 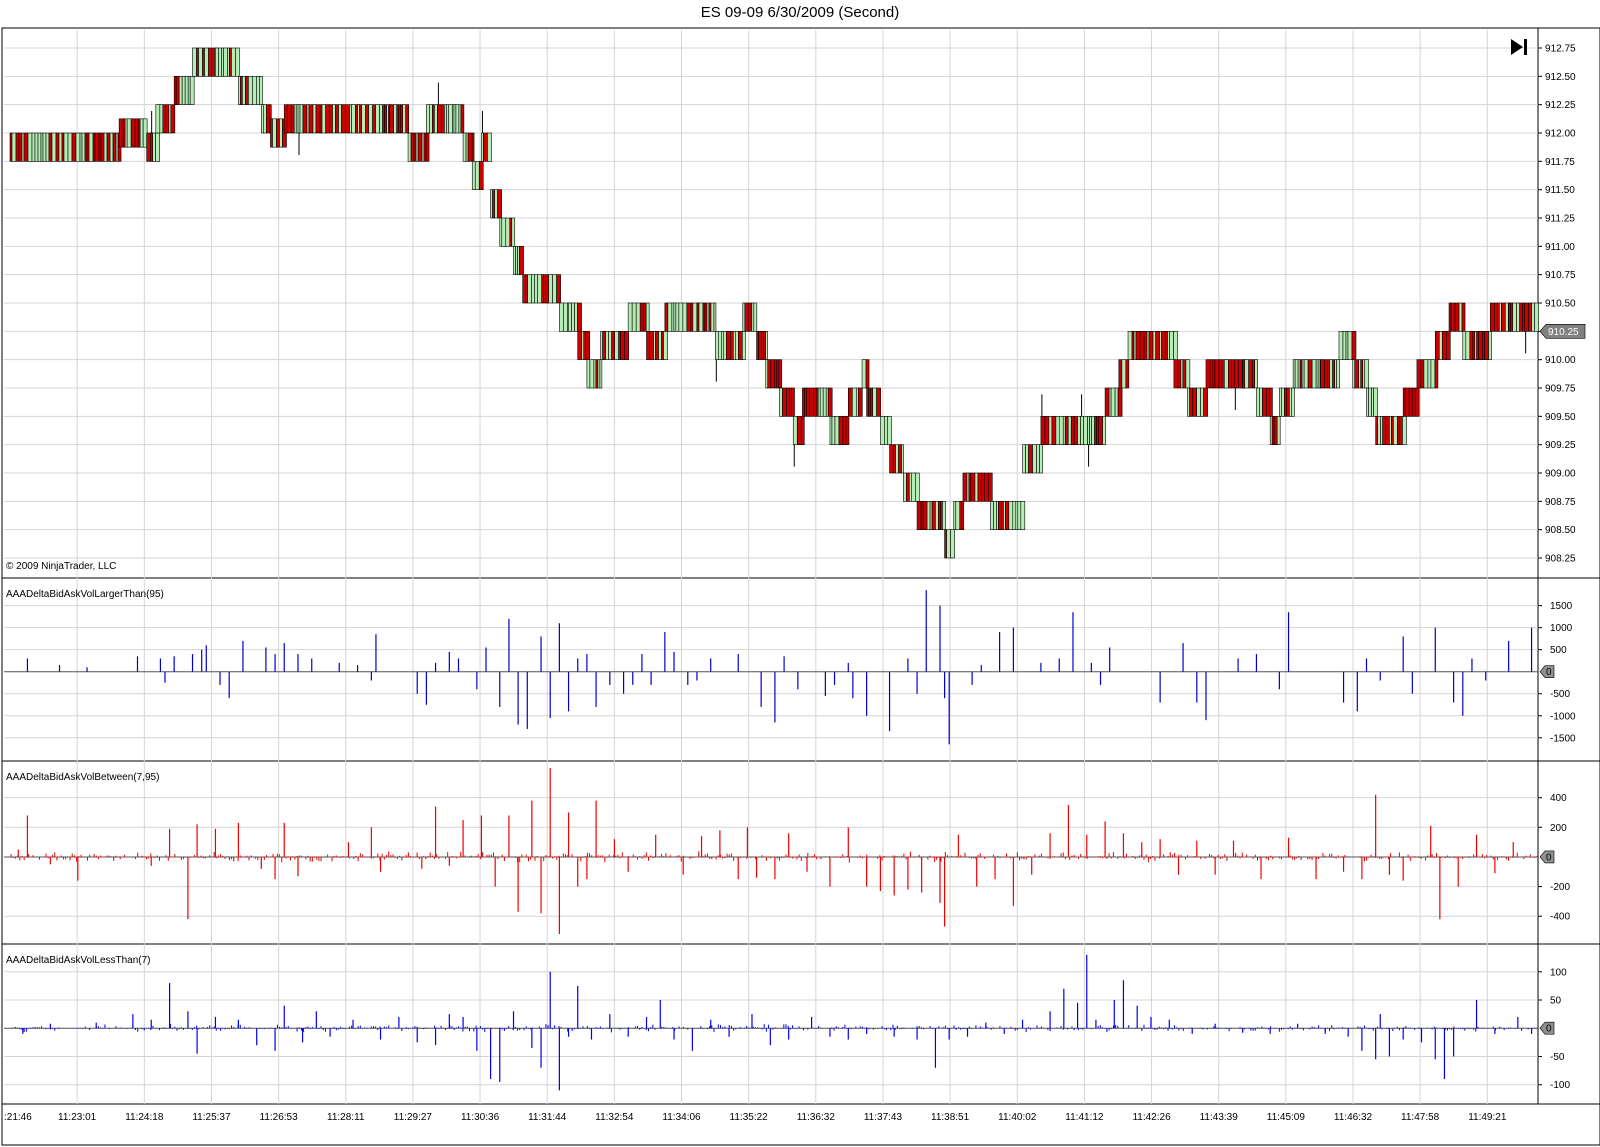 I want to click on x-tick-label: 11:36:32, so click(x=816, y=1117).